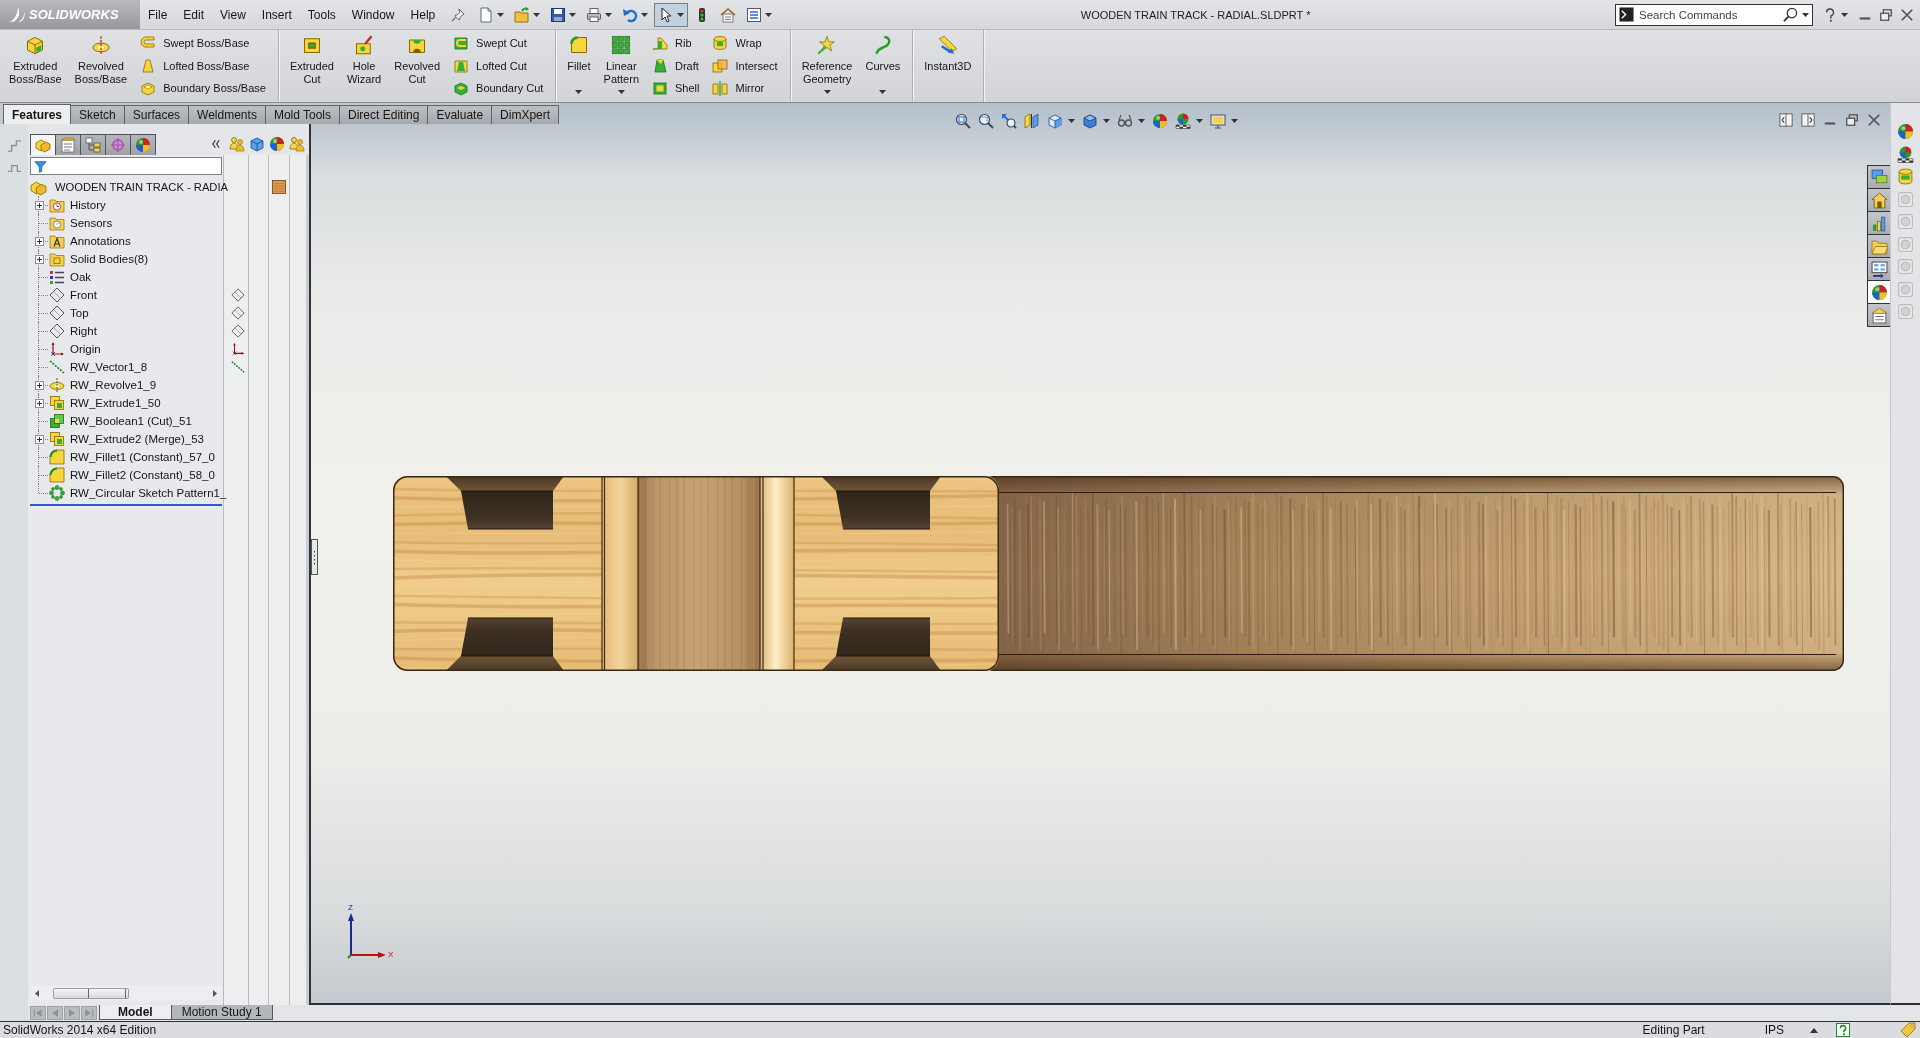 This screenshot has height=1038, width=1920. I want to click on tab: Model, so click(135, 1012).